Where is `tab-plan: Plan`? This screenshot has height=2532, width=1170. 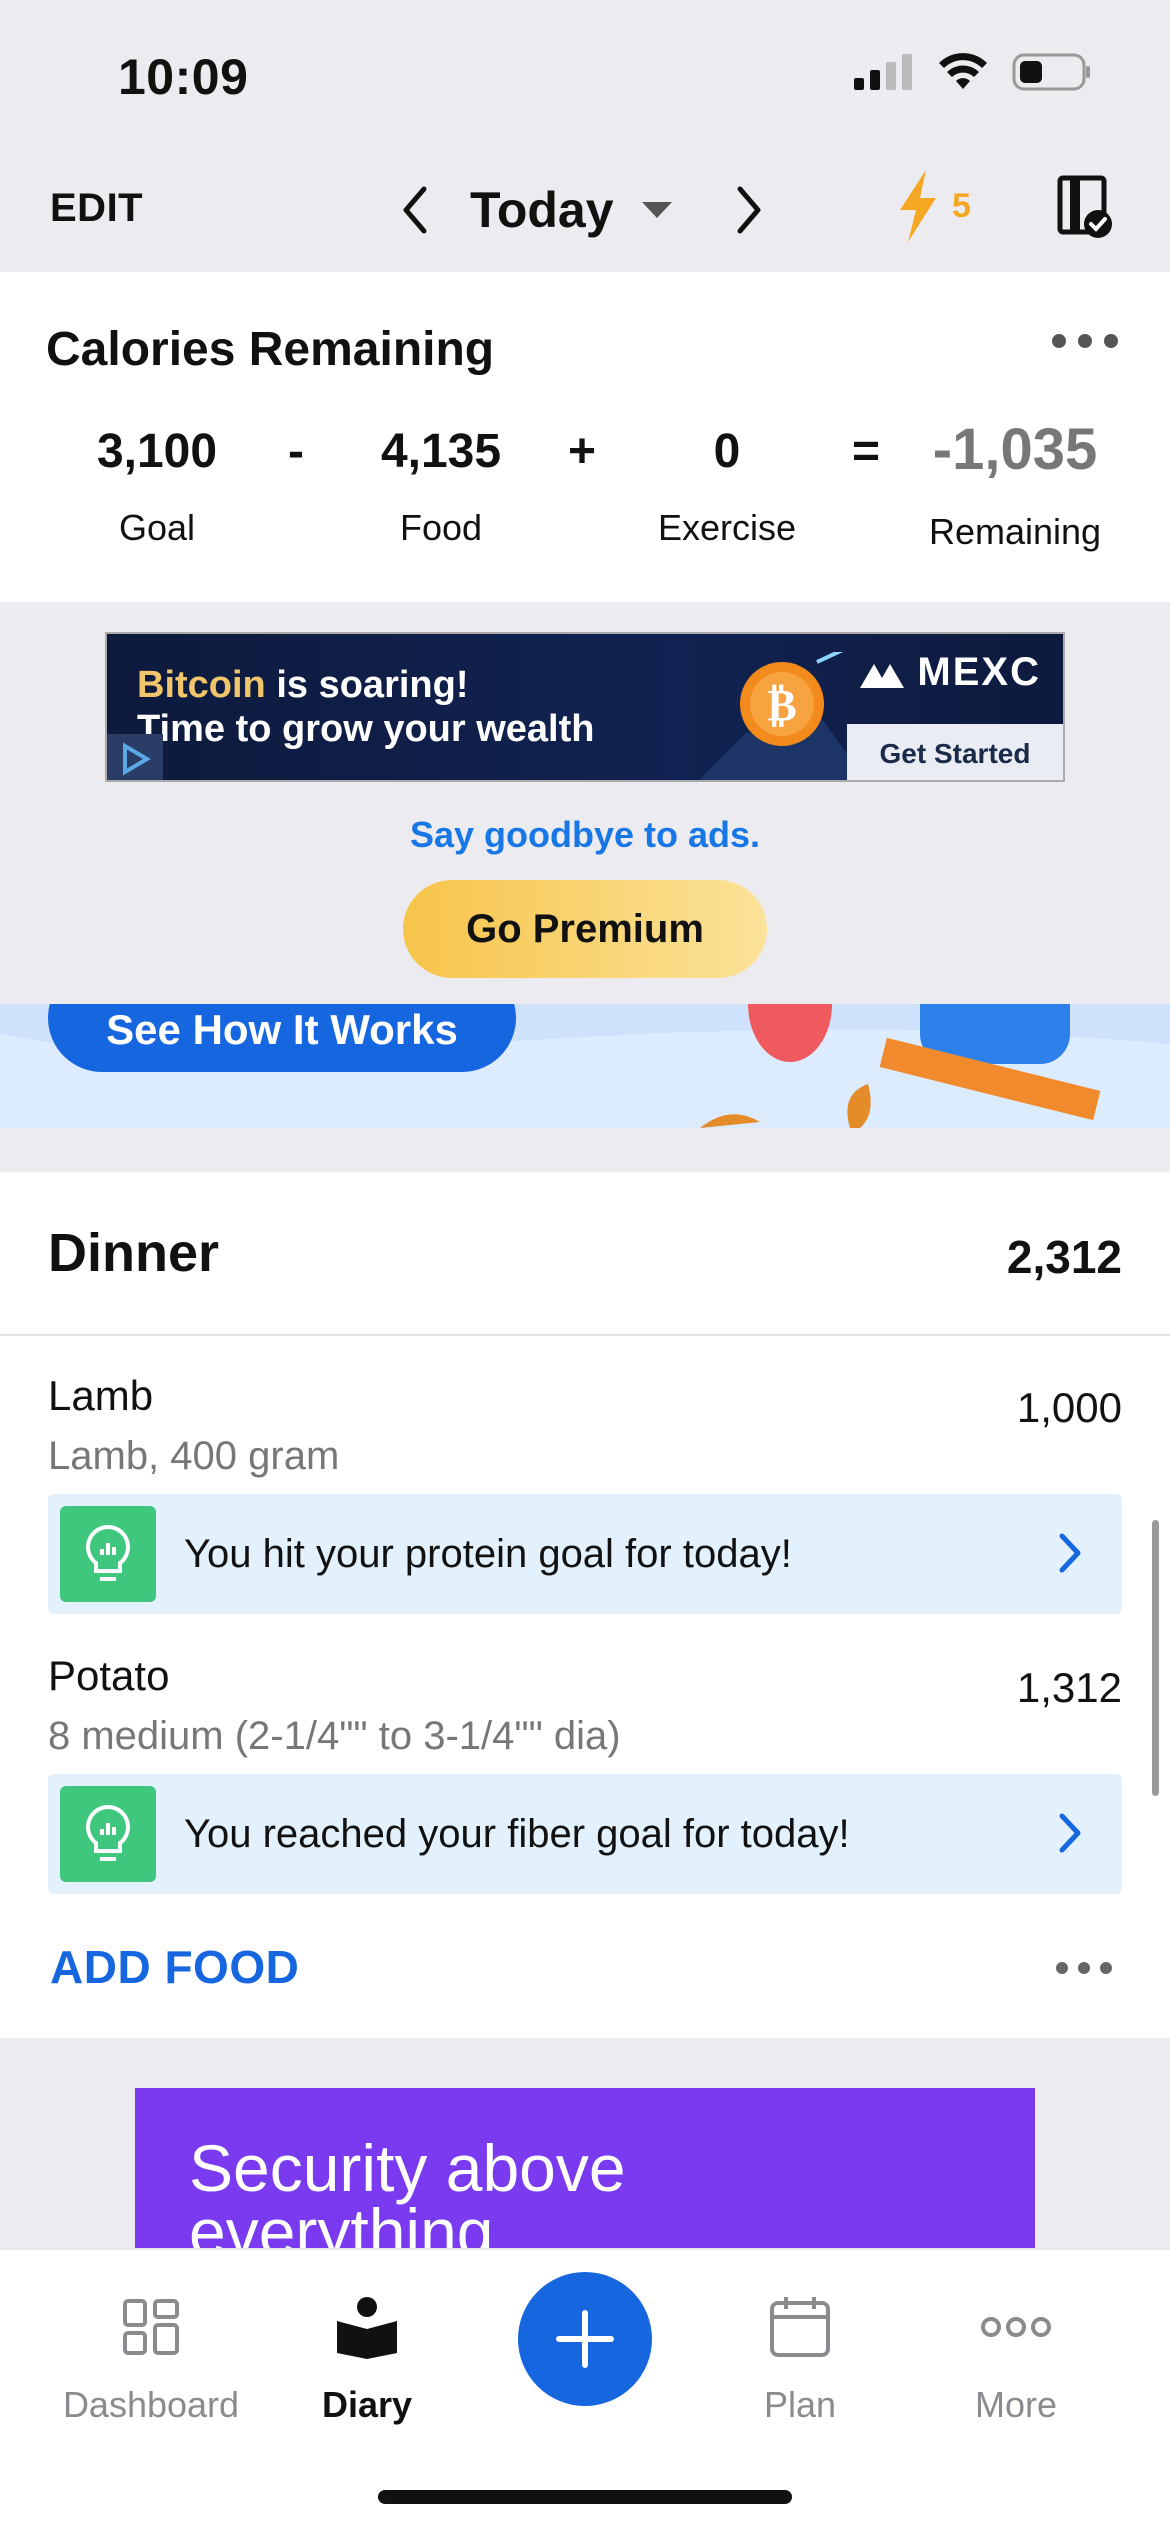
tab-plan: Plan is located at coordinates (800, 2338).